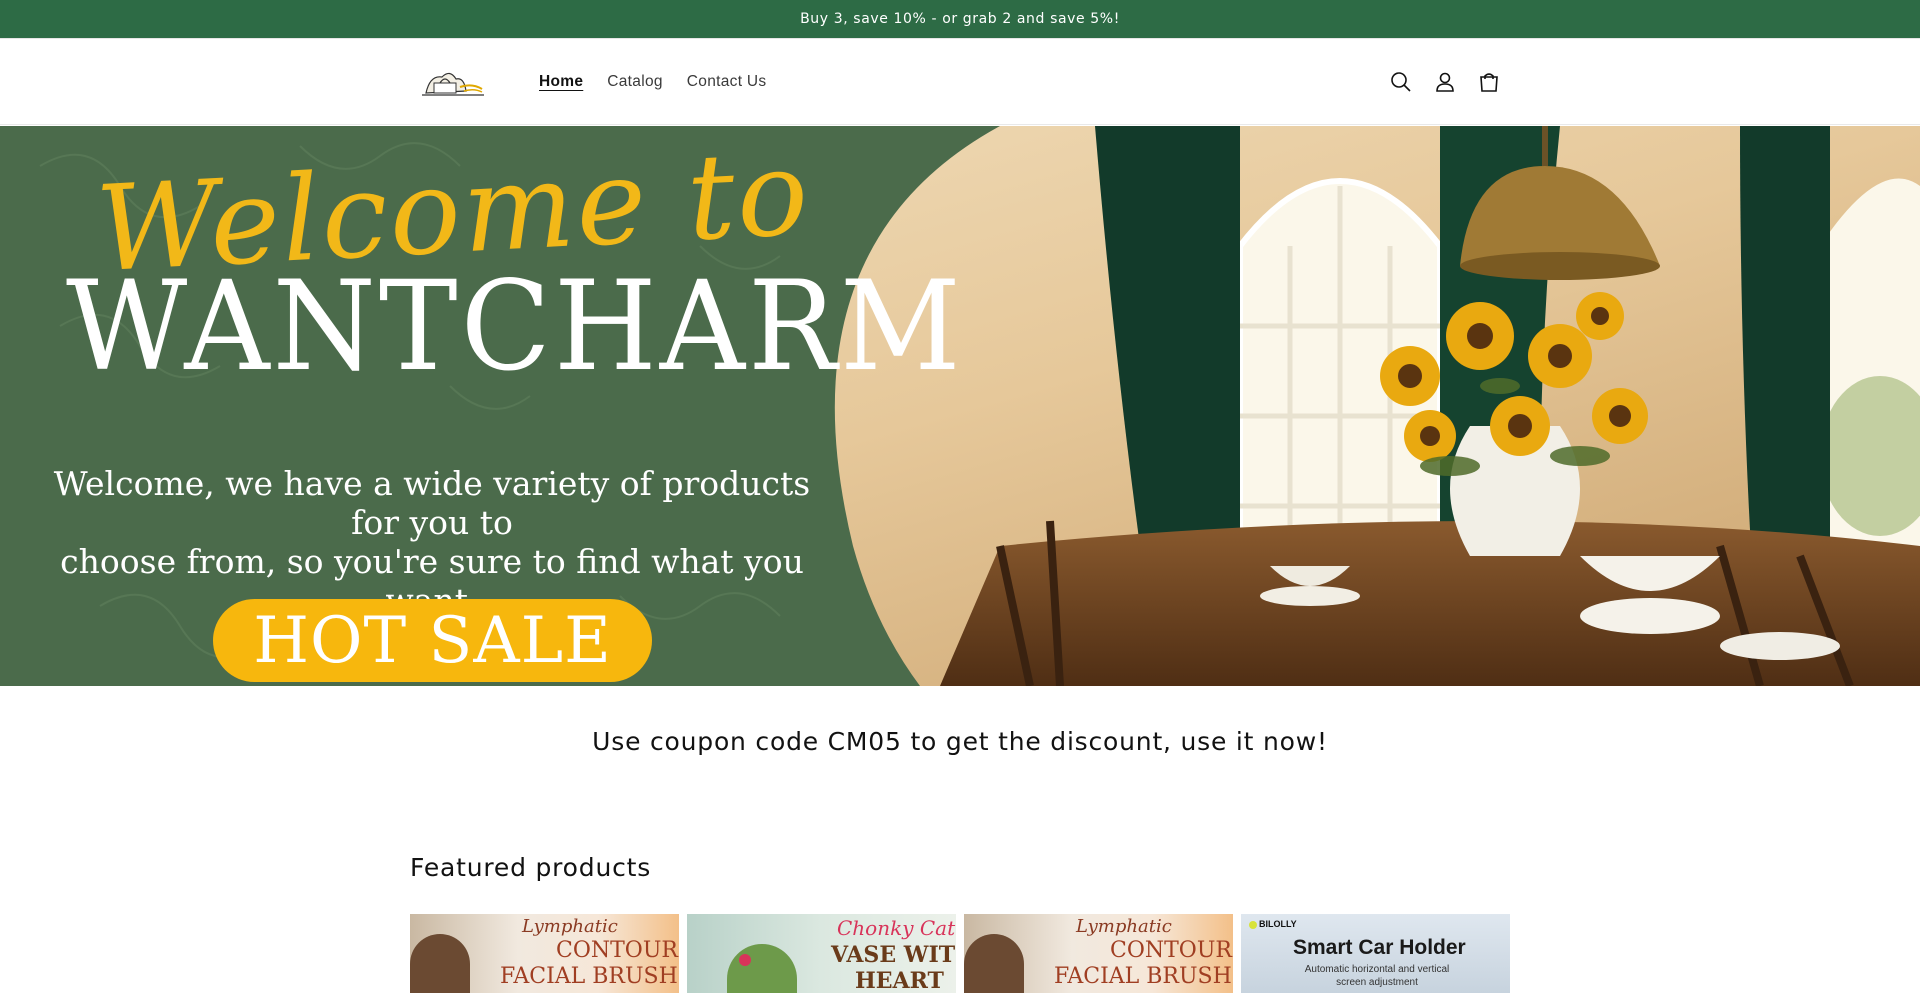  Describe the element at coordinates (1401, 82) in the screenshot. I see `search-icon` at that location.